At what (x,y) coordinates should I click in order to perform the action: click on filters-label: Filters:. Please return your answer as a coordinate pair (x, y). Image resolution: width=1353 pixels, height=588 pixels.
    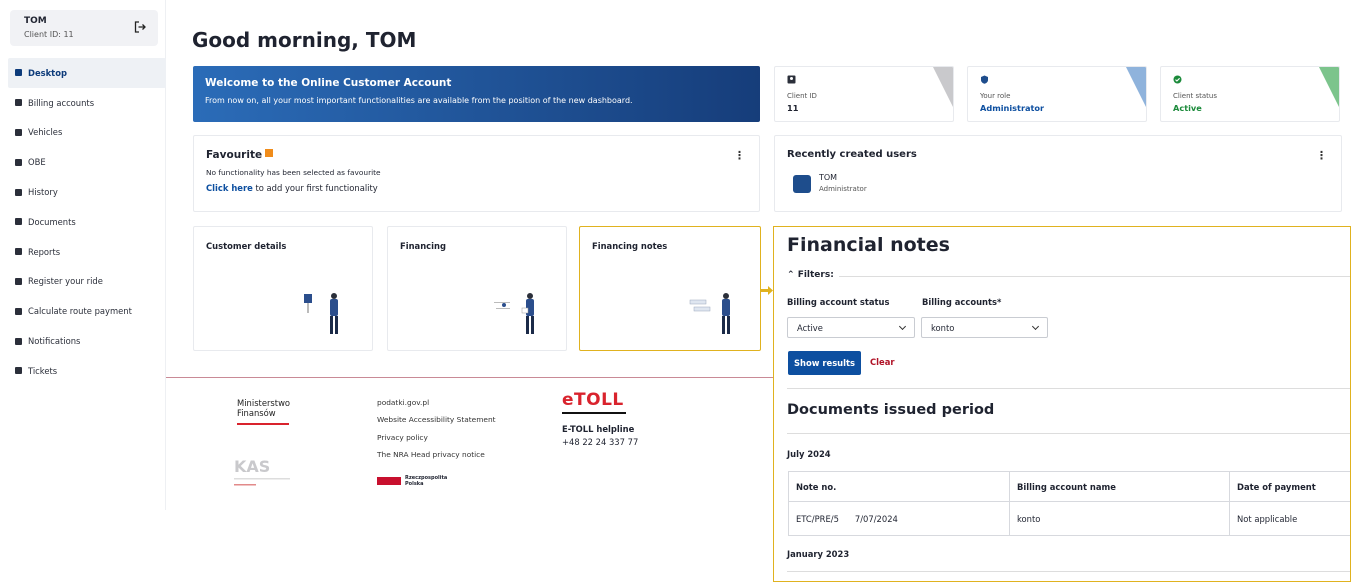
    Looking at the image, I should click on (815, 275).